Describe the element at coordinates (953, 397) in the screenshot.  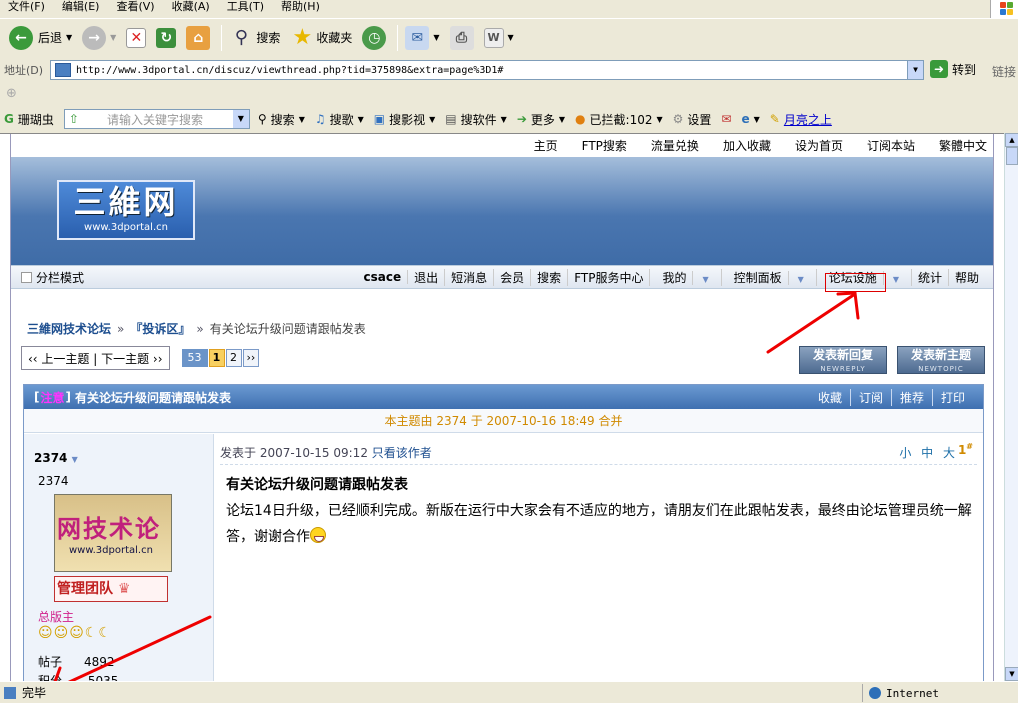
I see `op-print: 打印` at that location.